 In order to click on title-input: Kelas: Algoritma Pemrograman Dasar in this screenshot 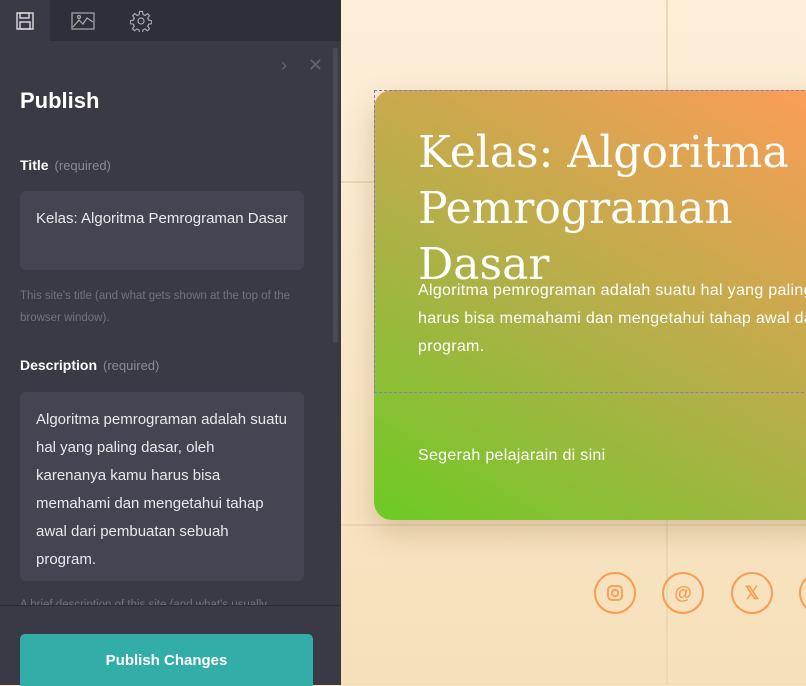, I will do `click(162, 230)`.